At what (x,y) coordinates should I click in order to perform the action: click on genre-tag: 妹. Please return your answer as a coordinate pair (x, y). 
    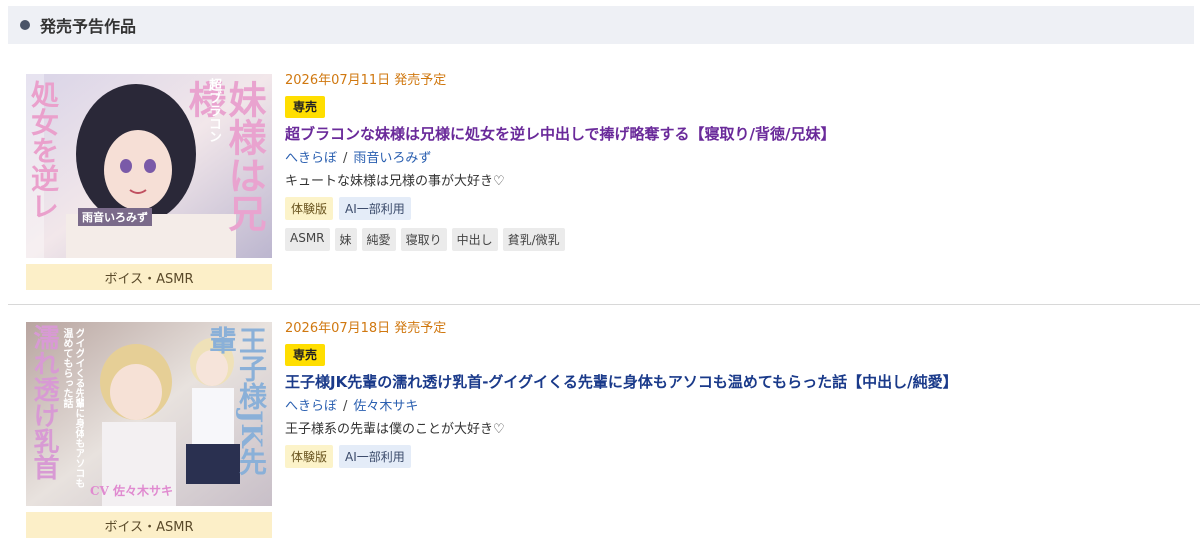
    Looking at the image, I should click on (345, 239).